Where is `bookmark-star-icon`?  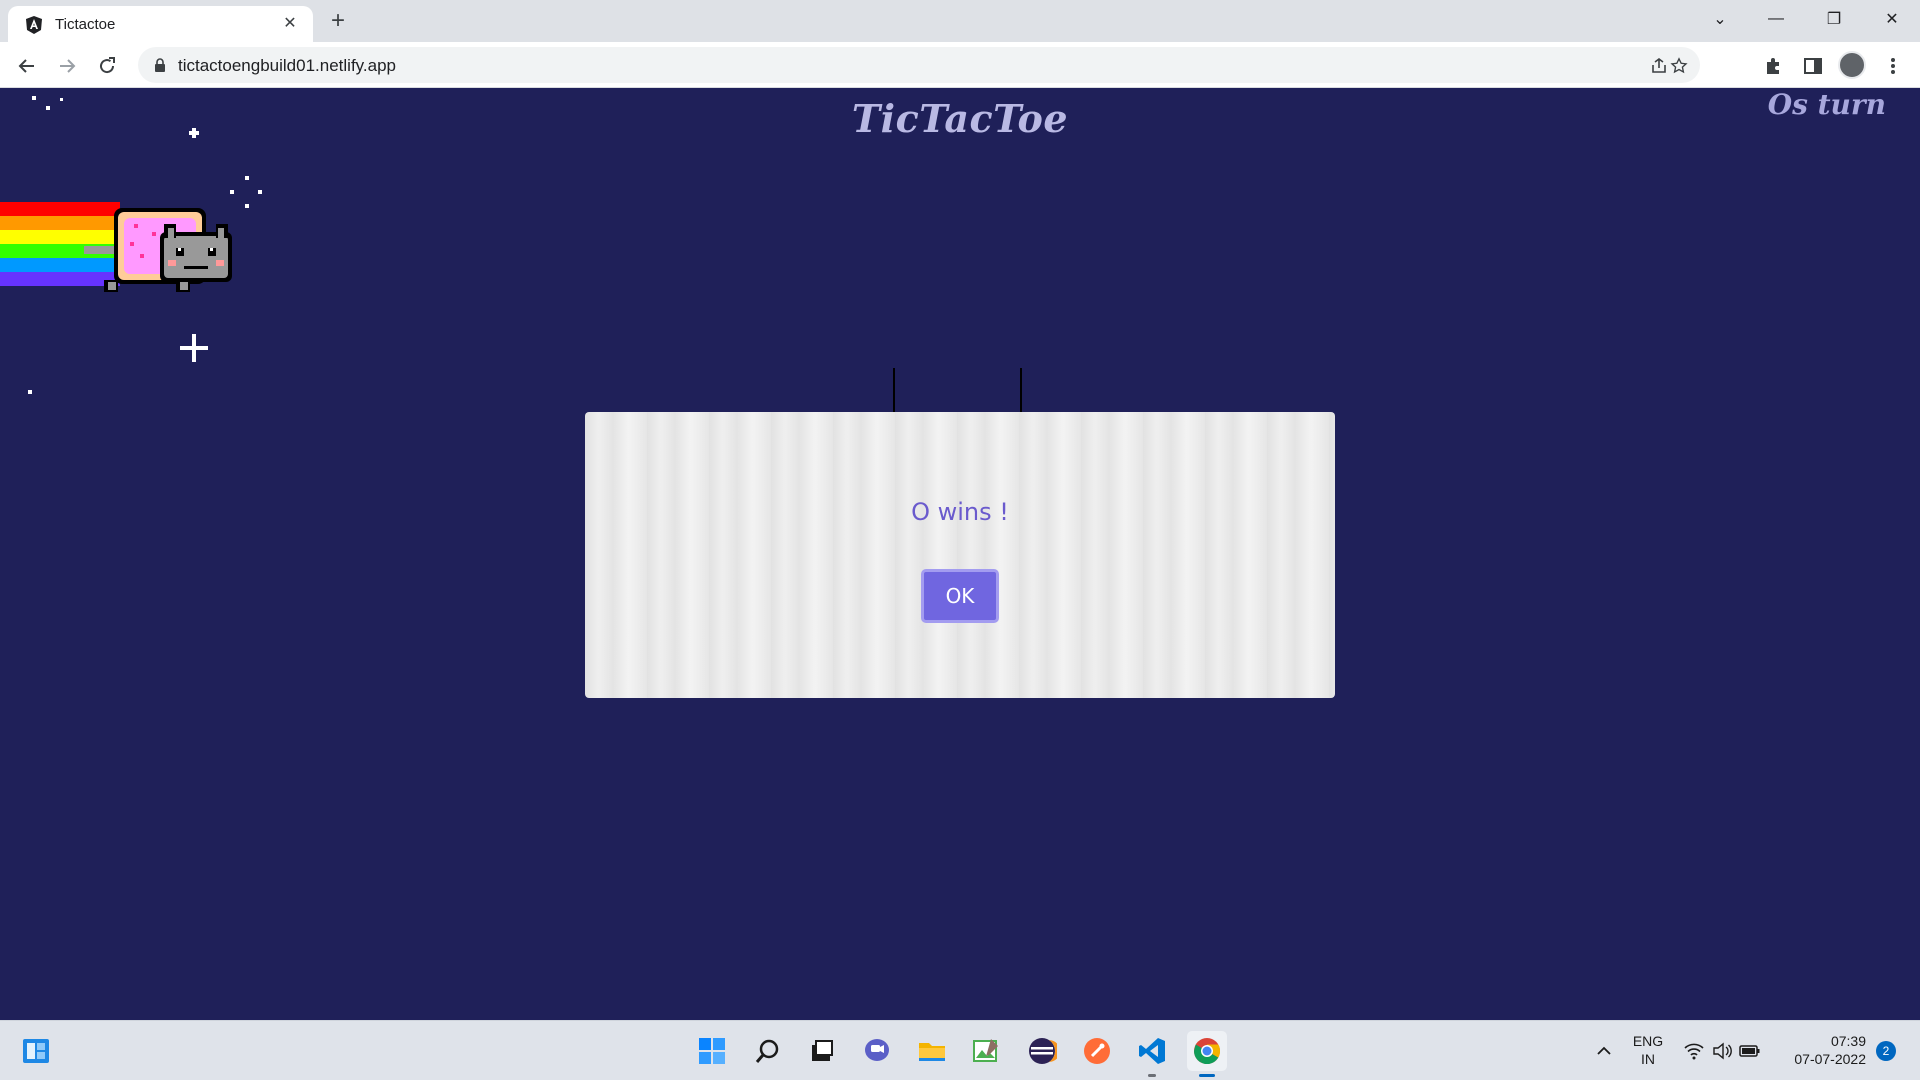 bookmark-star-icon is located at coordinates (1679, 66).